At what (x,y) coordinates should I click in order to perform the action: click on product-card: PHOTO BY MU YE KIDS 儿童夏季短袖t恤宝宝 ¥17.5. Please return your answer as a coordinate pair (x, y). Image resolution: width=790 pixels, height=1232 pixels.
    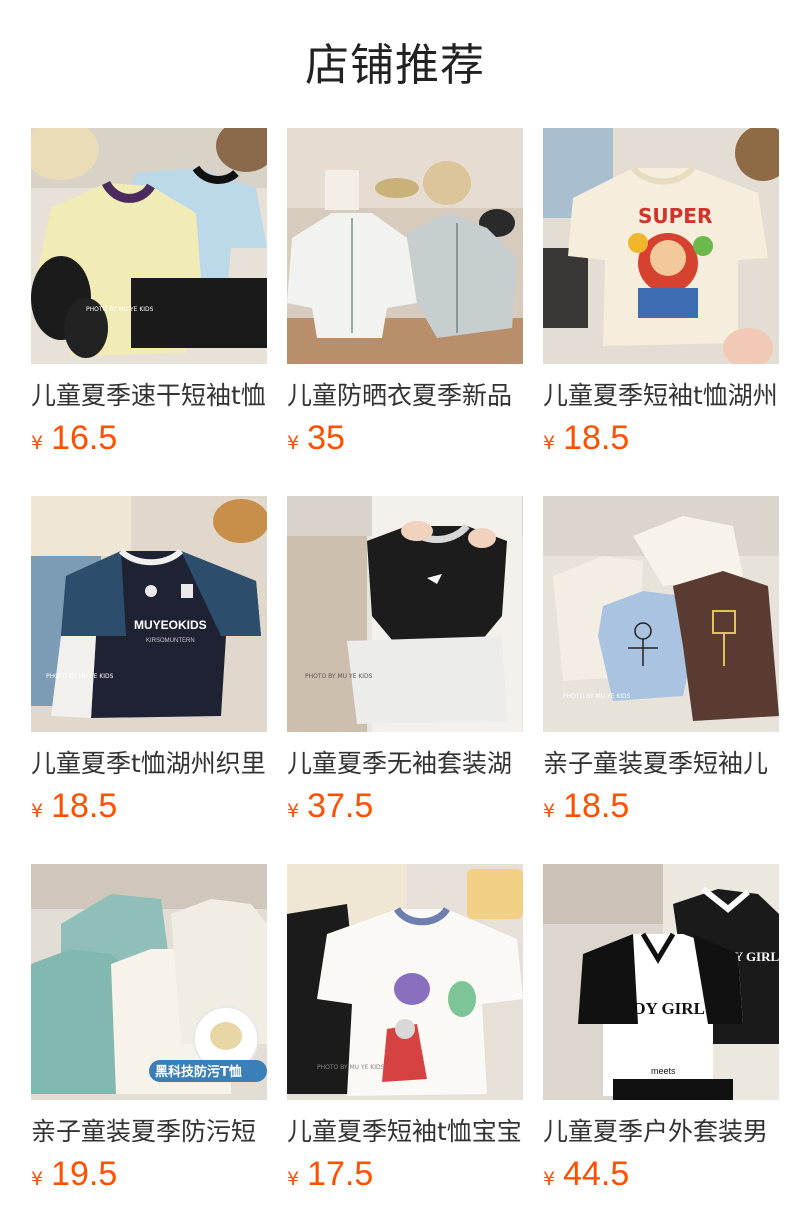
    Looking at the image, I should click on (405, 1034).